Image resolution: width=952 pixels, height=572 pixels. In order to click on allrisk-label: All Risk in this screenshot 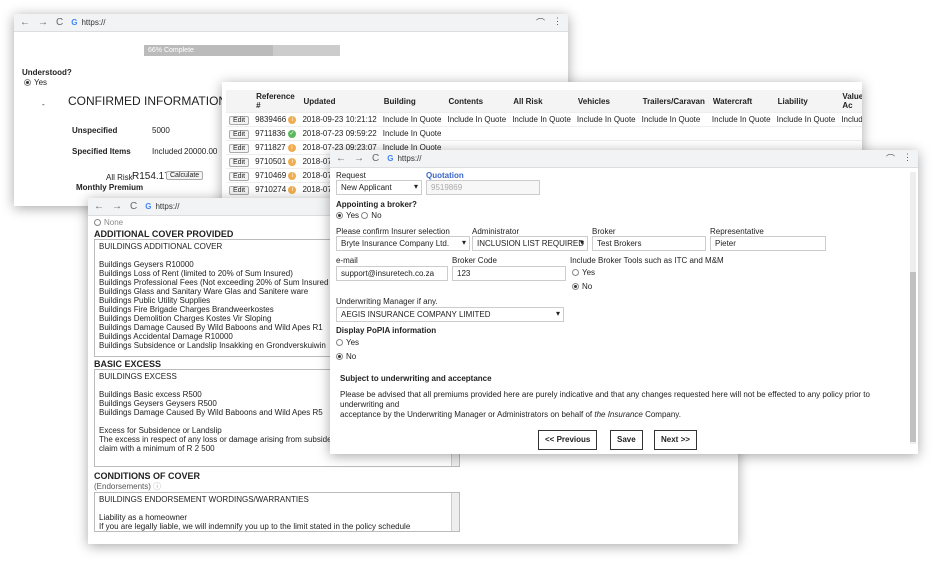, I will do `click(119, 177)`.